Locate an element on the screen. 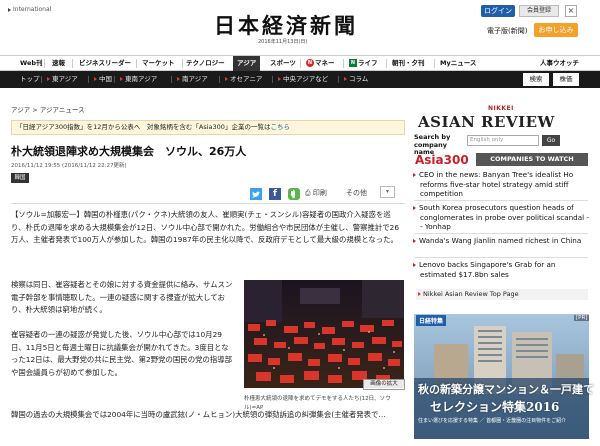  subnav-oceania: オセアニア is located at coordinates (243, 79).